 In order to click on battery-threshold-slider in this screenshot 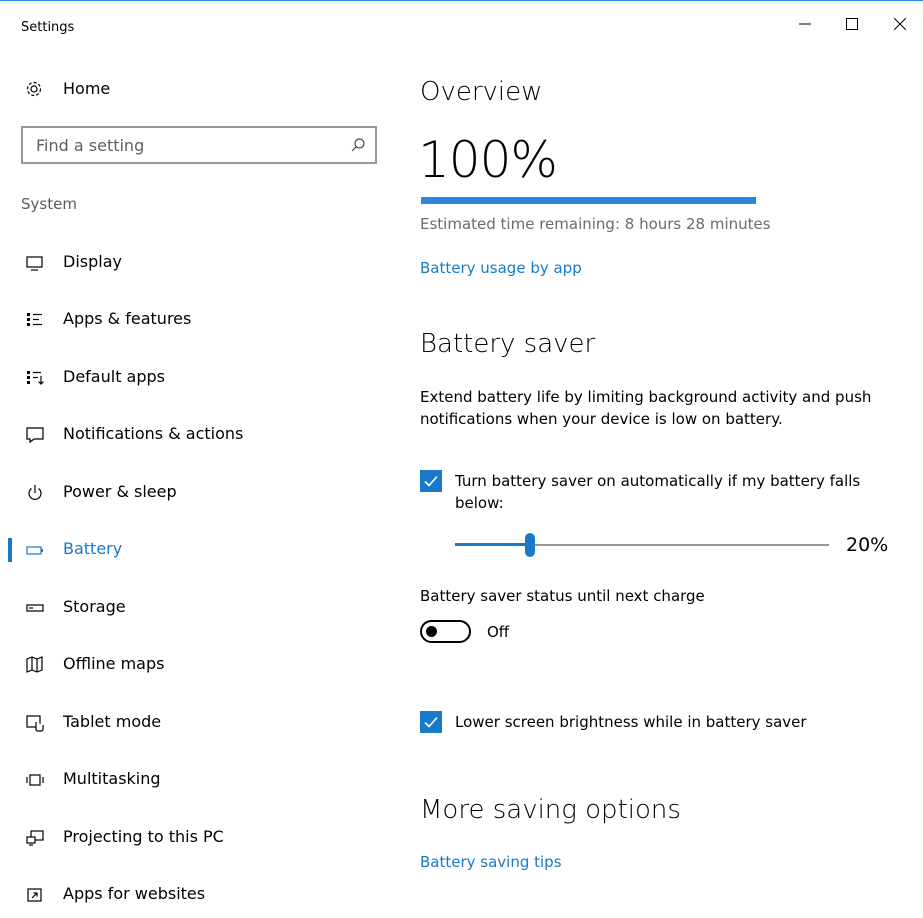, I will do `click(642, 545)`.